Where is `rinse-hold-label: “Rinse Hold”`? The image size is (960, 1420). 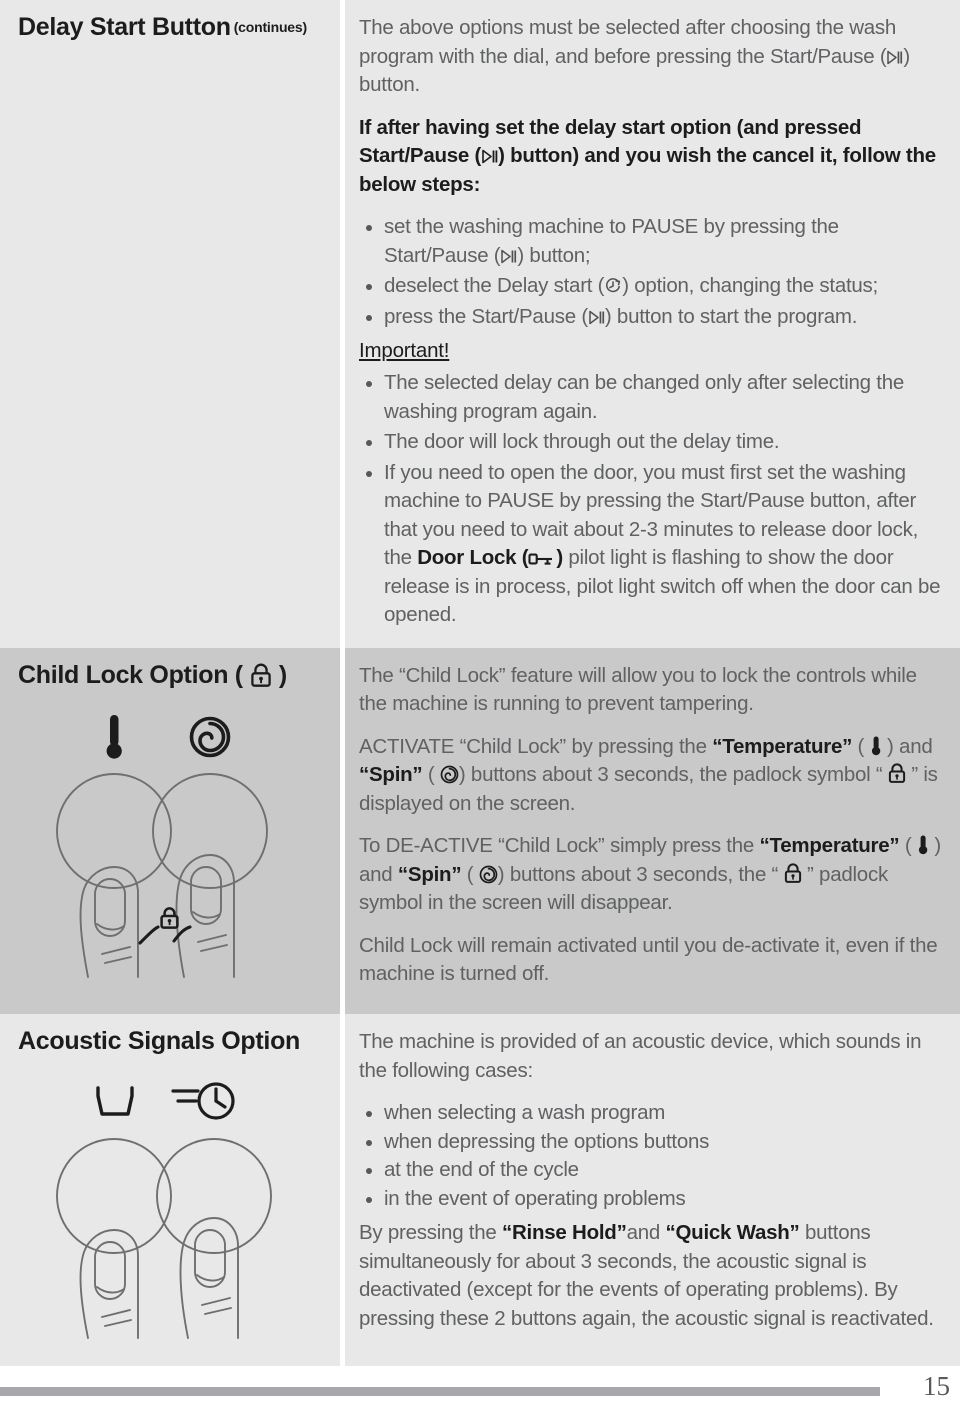 rinse-hold-label: “Rinse Hold” is located at coordinates (564, 1232).